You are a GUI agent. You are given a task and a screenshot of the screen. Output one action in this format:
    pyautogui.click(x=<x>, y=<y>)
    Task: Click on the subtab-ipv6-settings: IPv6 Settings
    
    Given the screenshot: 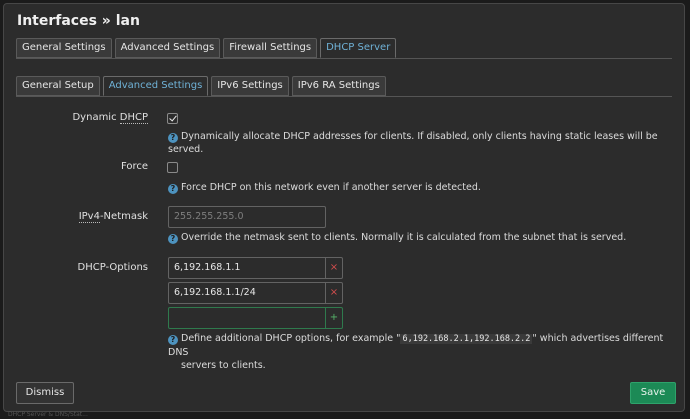 What is the action you would take?
    pyautogui.click(x=250, y=86)
    